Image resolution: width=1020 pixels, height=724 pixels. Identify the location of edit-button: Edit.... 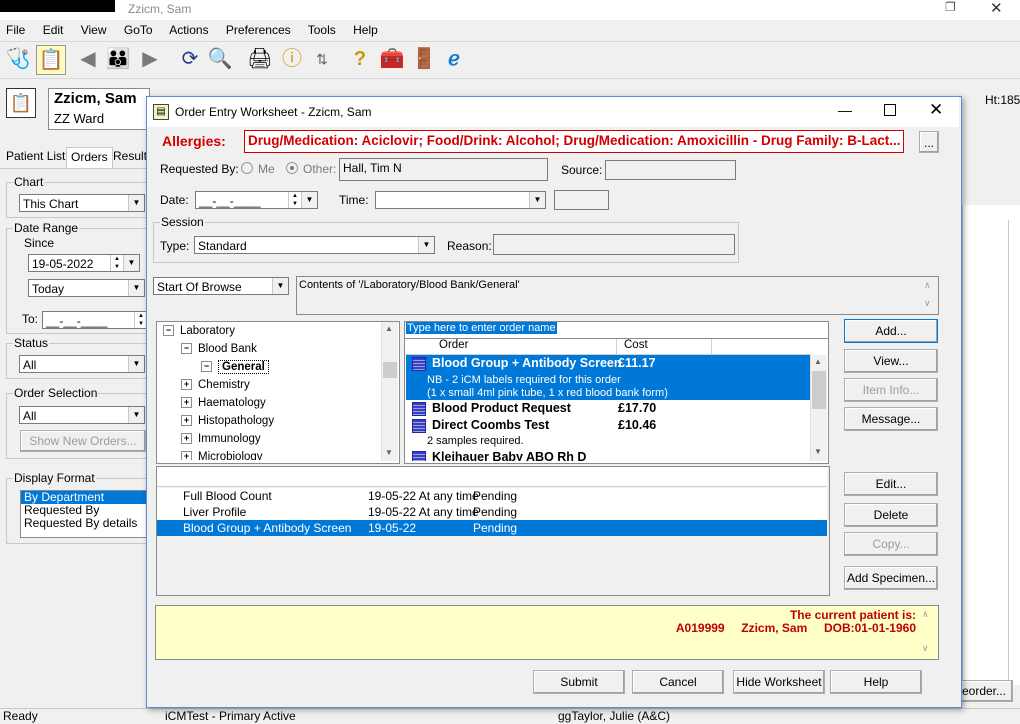
(891, 484).